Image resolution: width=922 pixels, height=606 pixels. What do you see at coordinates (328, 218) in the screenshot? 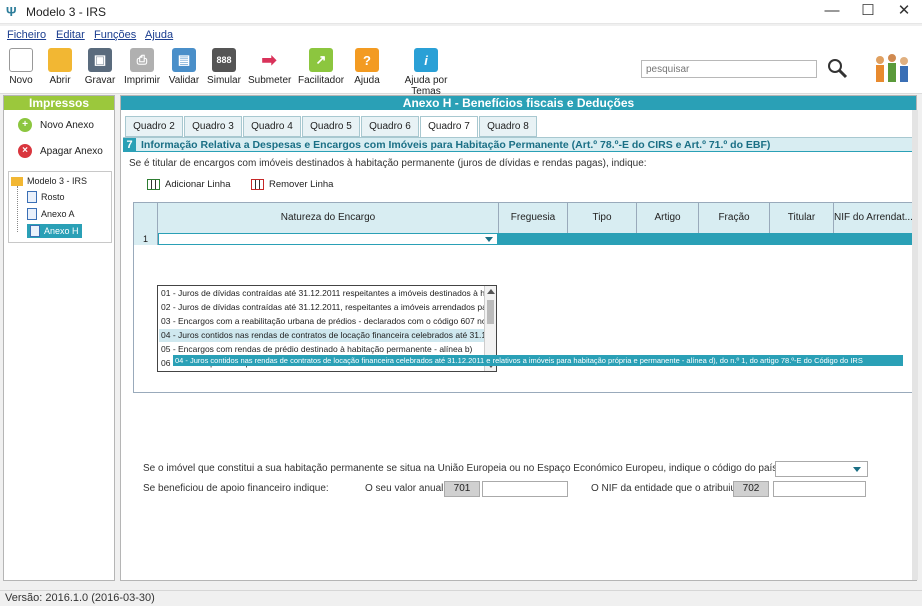
I see `column-natureza: Natureza do Encargo` at bounding box center [328, 218].